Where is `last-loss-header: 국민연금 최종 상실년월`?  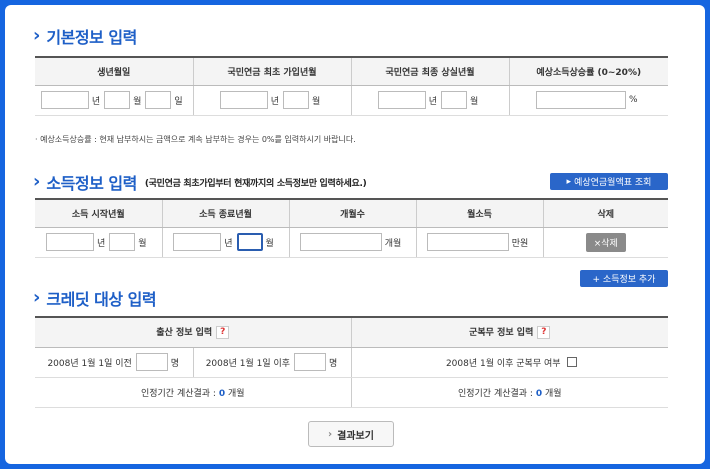 last-loss-header: 국민연금 최종 상실년월 is located at coordinates (430, 71).